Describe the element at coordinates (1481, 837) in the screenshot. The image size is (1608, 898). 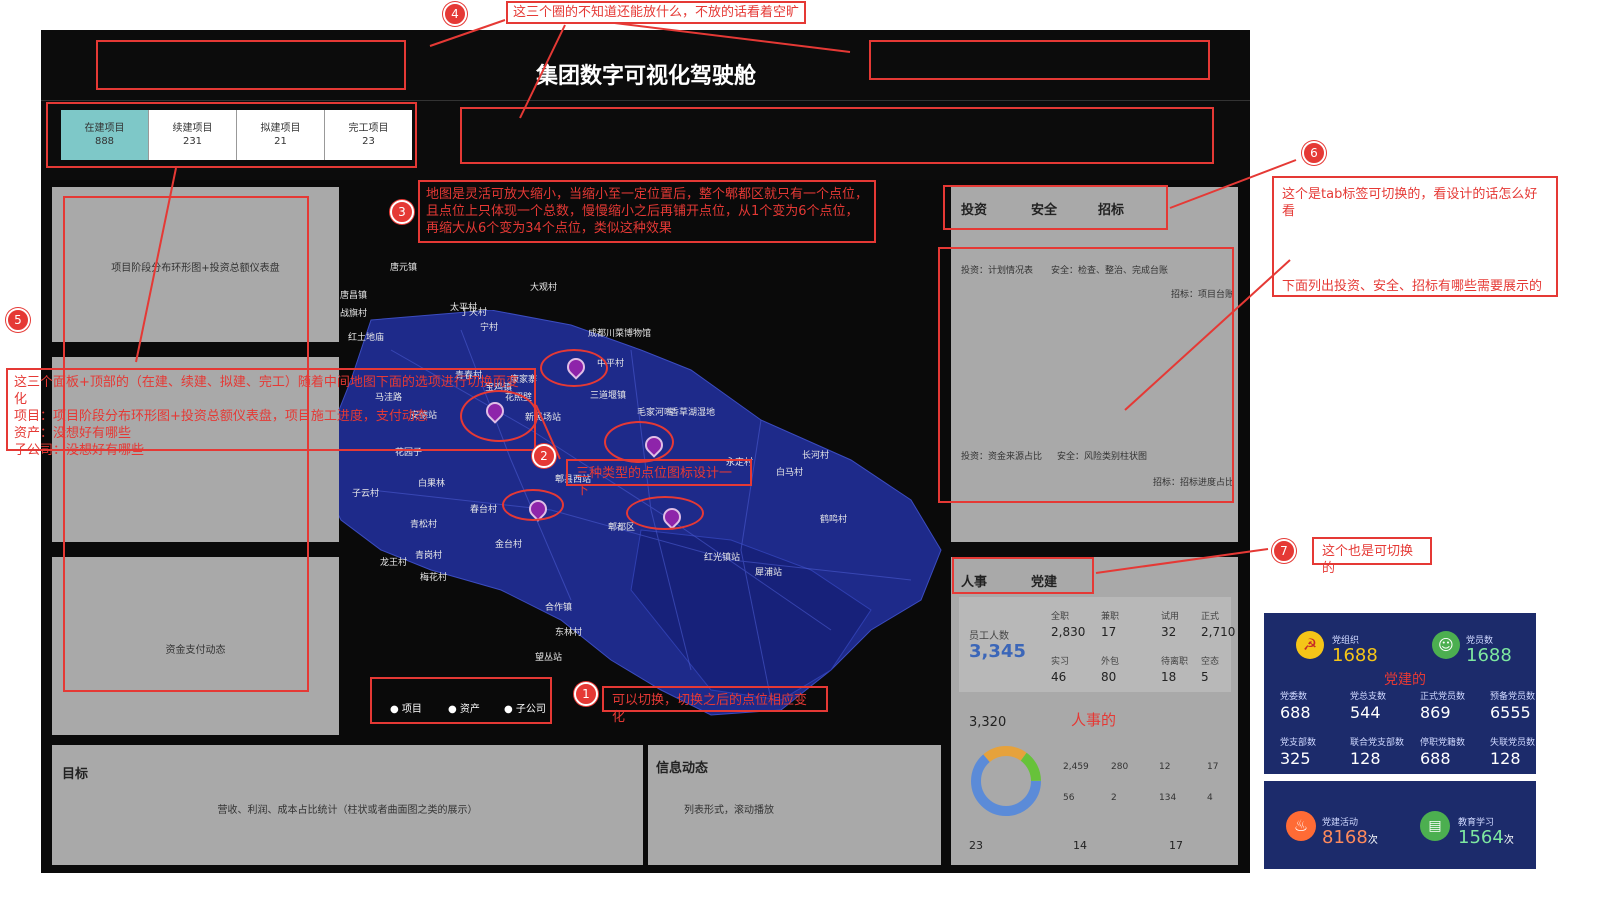
I see `study-number: 1564` at that location.